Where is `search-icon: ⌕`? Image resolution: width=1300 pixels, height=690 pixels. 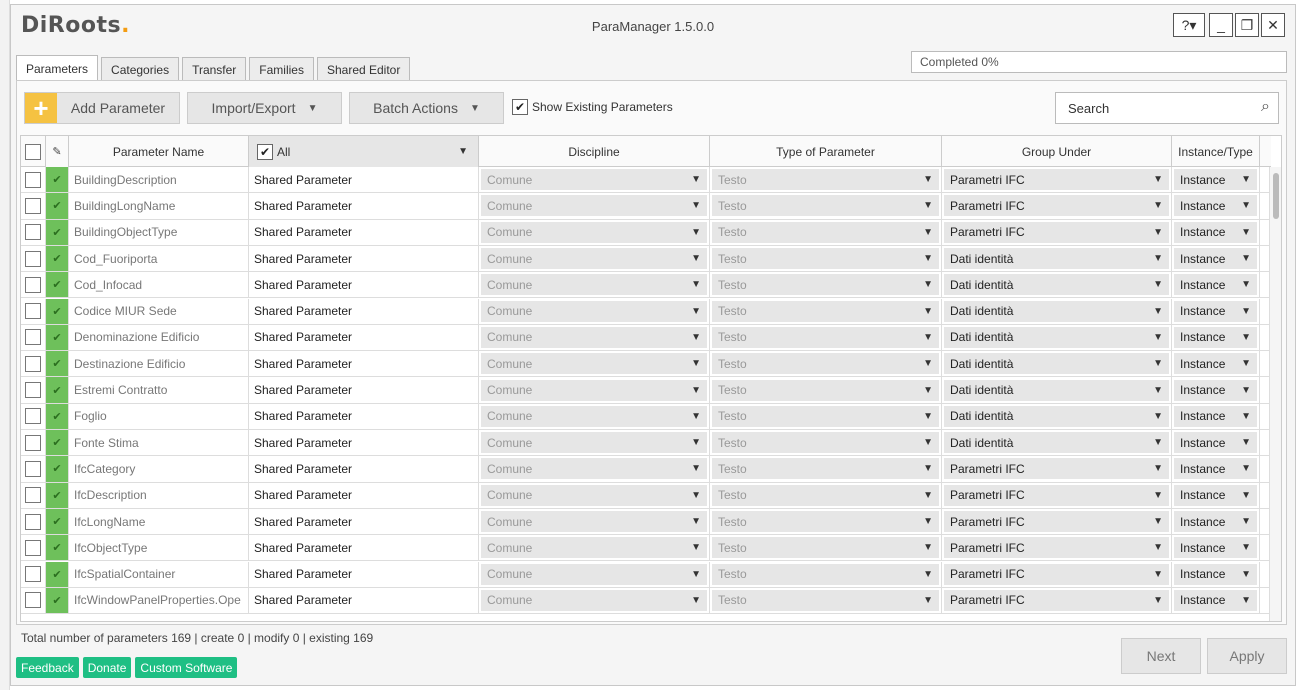 search-icon: ⌕ is located at coordinates (1265, 107).